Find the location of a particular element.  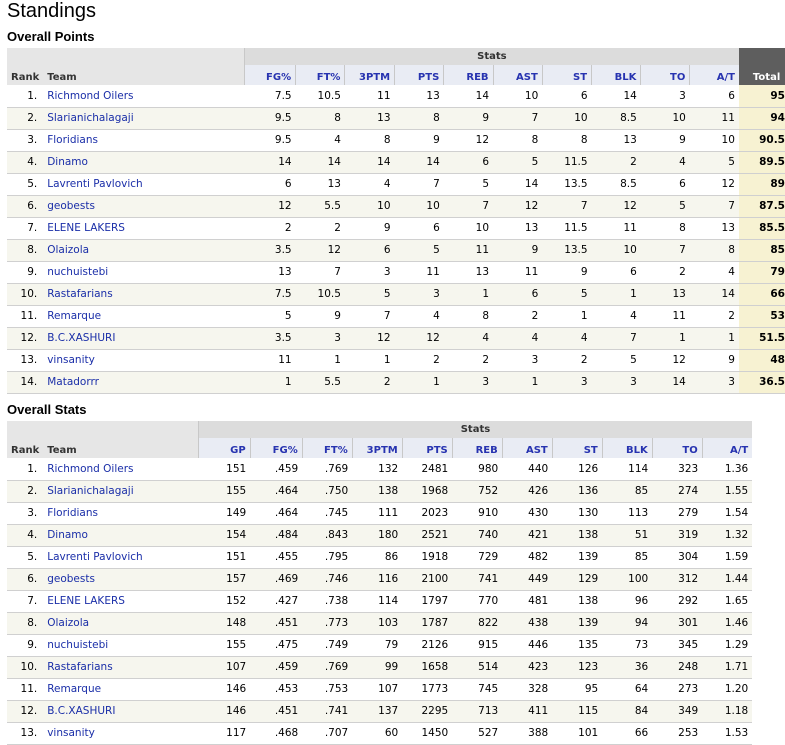

stat-cell-pts: 1918 is located at coordinates (427, 557).